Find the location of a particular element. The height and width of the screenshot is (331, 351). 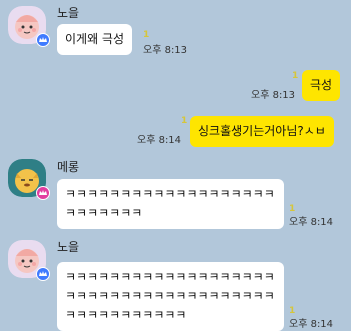

sender-name: 메롱 is located at coordinates (68, 167).